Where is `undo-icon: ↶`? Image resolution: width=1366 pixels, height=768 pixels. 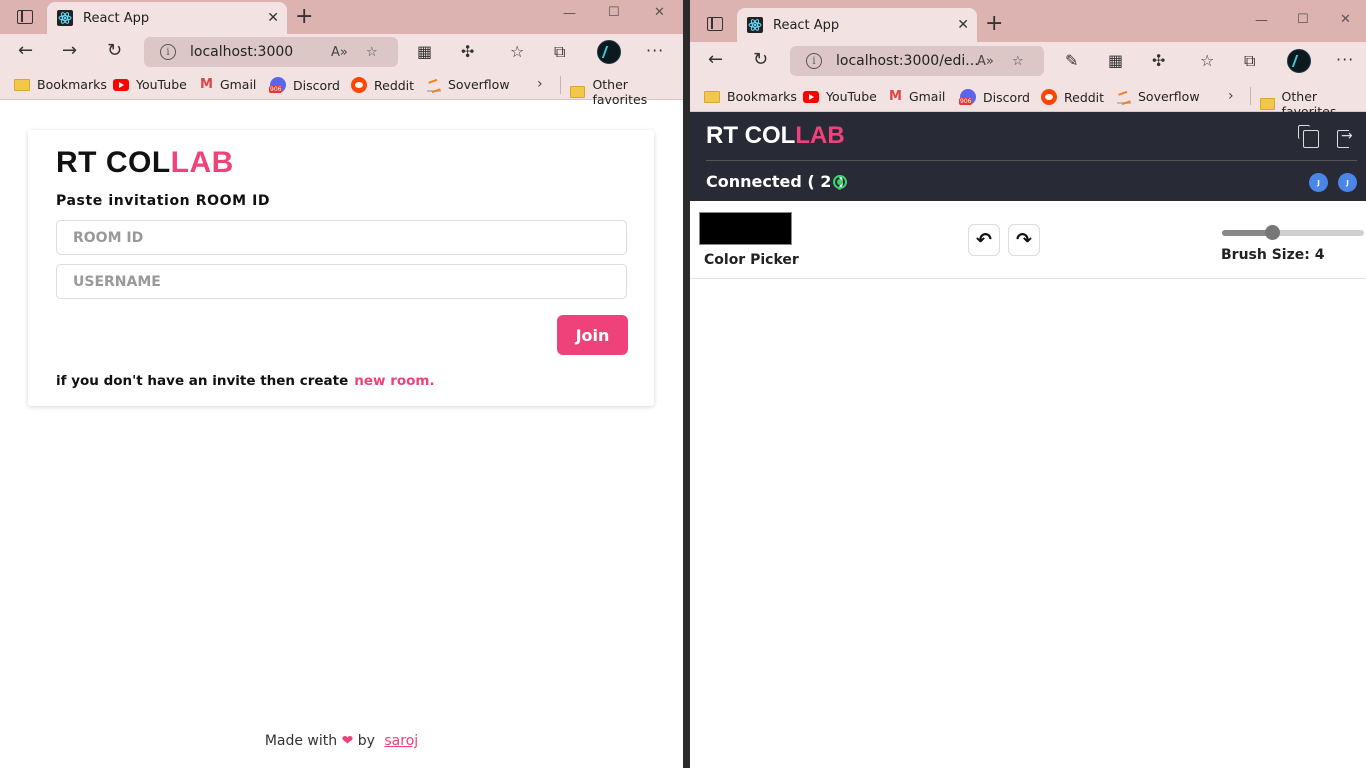 undo-icon: ↶ is located at coordinates (984, 240).